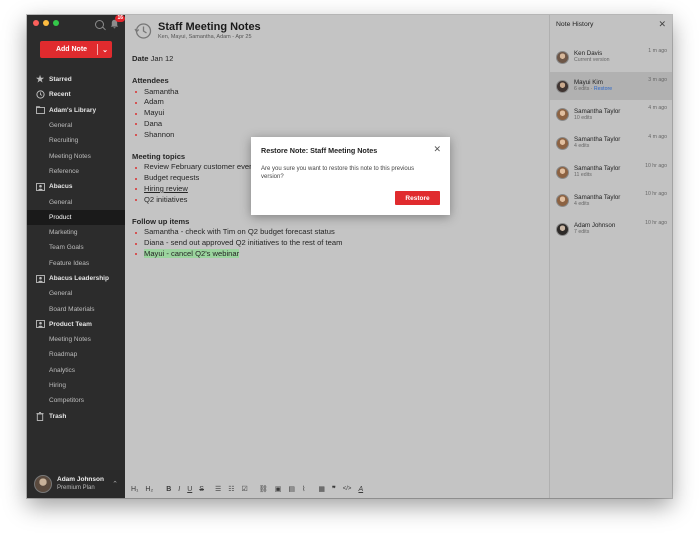 The image size is (700, 538). What do you see at coordinates (201, 489) in the screenshot?
I see `strikethrough-button: S` at bounding box center [201, 489].